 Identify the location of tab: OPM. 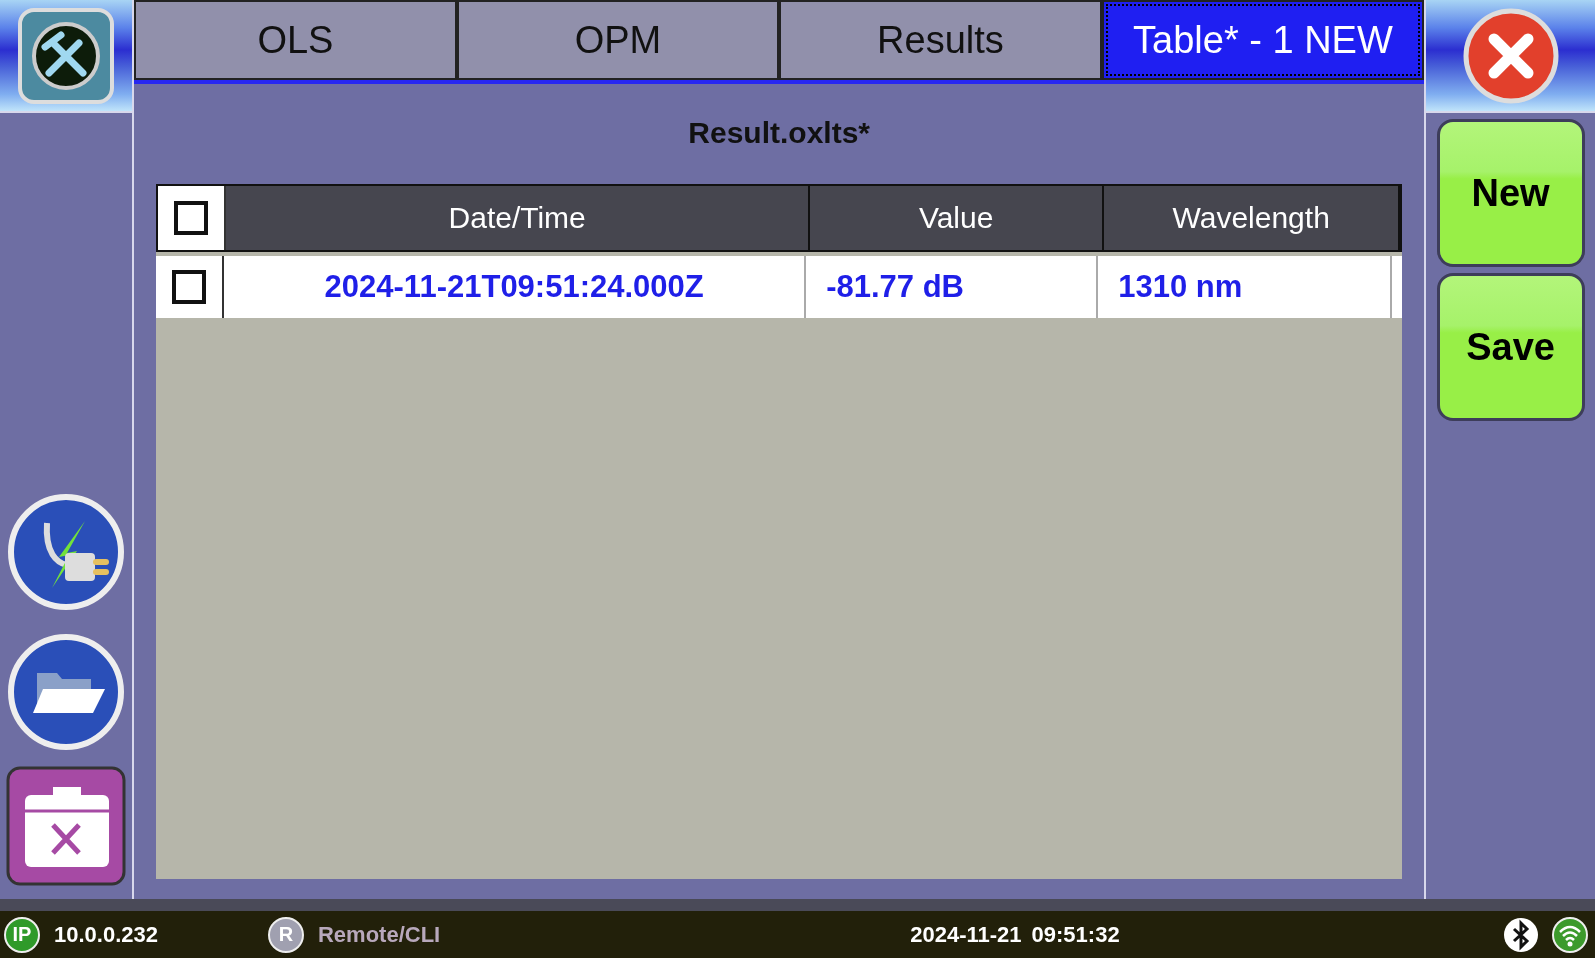
(618, 40).